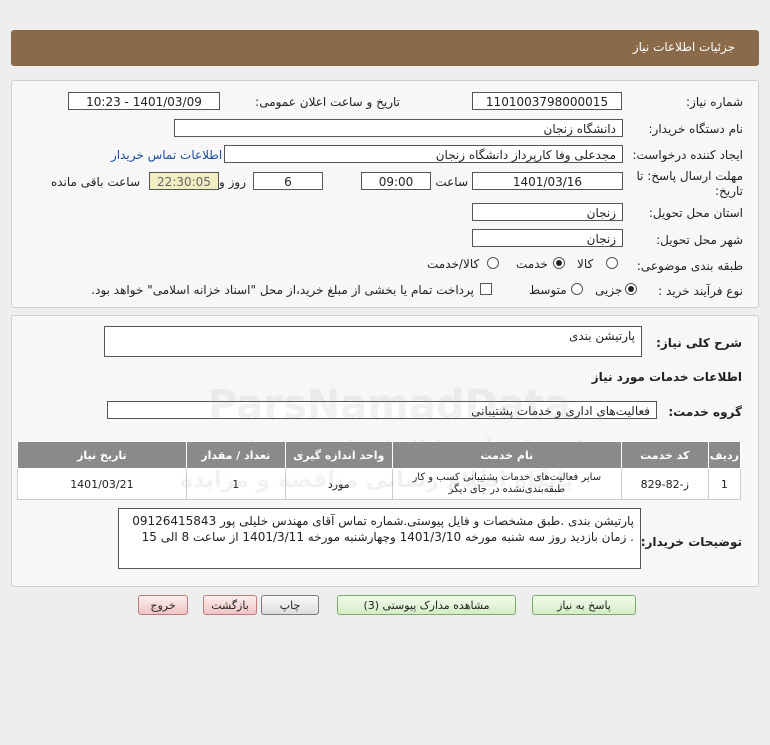  Describe the element at coordinates (699, 240) in the screenshot. I see `city-label: شهر محل تحویل:` at that location.